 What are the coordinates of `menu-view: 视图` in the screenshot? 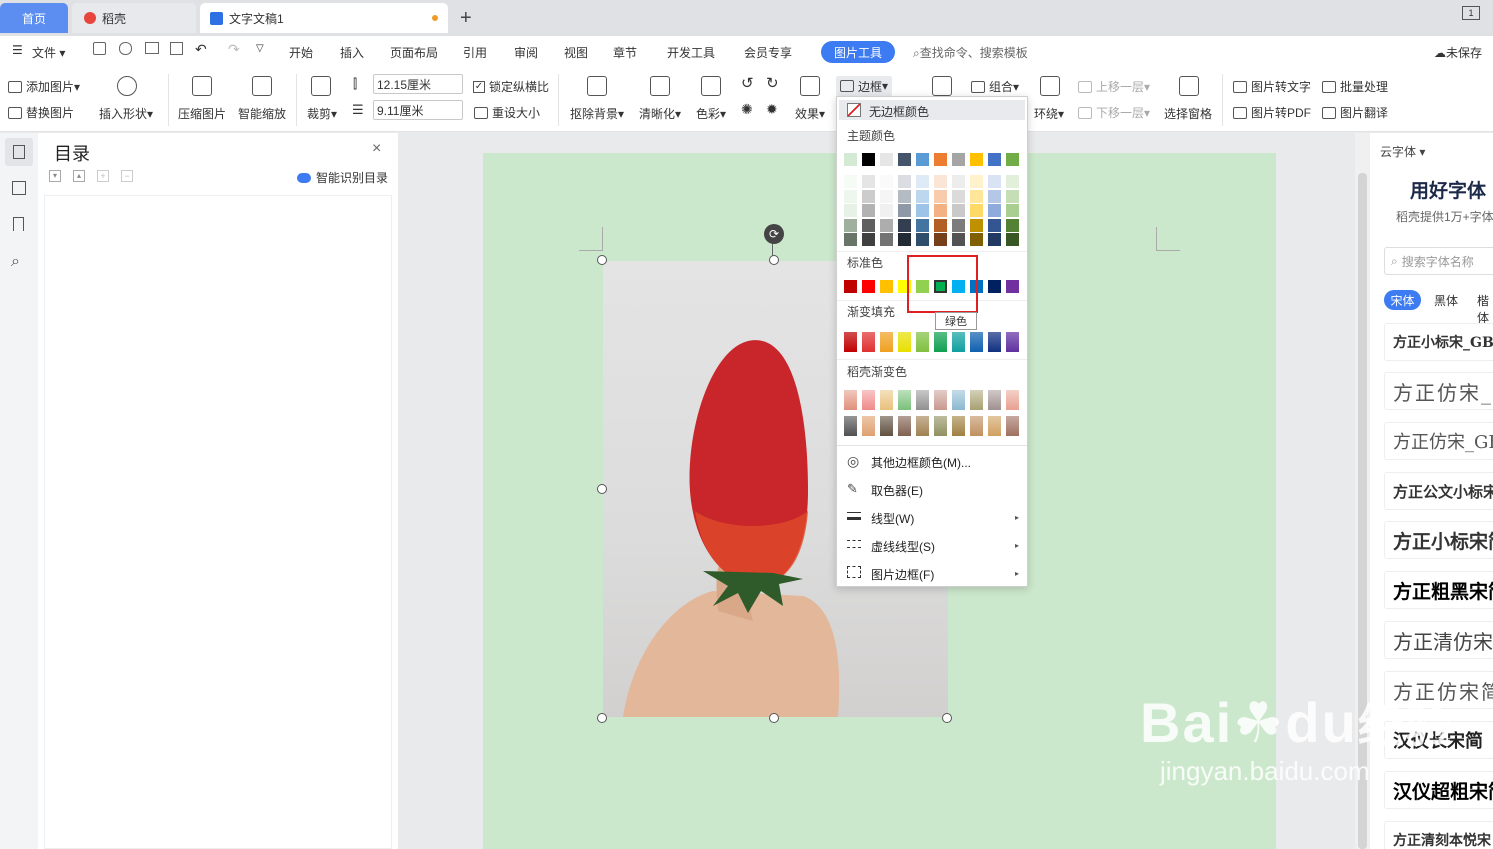 It's located at (576, 52).